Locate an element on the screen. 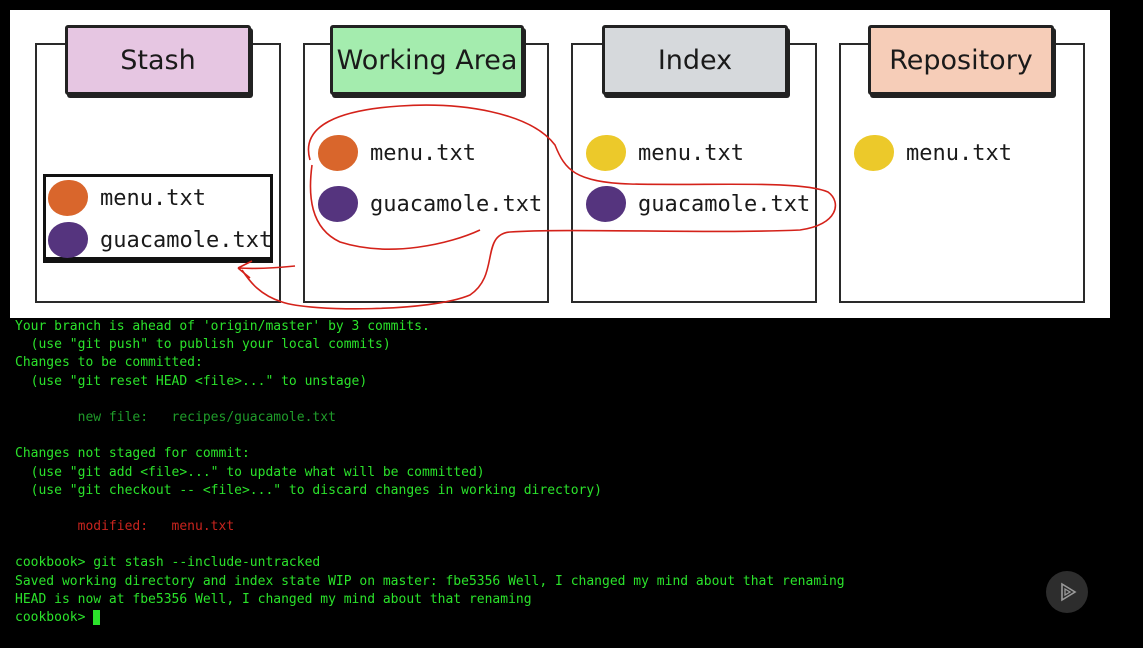 The image size is (1143, 648). working-area-title: Working Area is located at coordinates (427, 60).